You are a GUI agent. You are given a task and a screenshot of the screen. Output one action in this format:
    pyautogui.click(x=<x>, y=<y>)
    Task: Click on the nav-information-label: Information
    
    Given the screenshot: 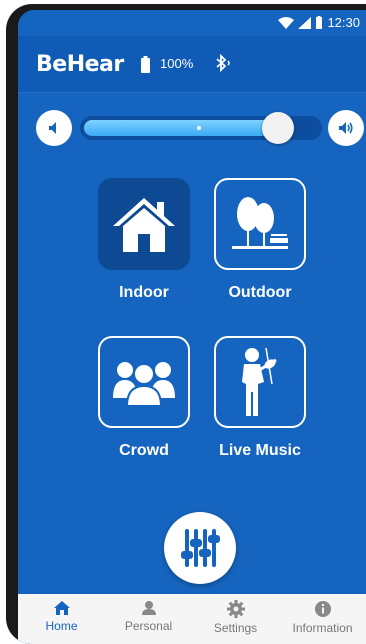 What is the action you would take?
    pyautogui.click(x=322, y=628)
    